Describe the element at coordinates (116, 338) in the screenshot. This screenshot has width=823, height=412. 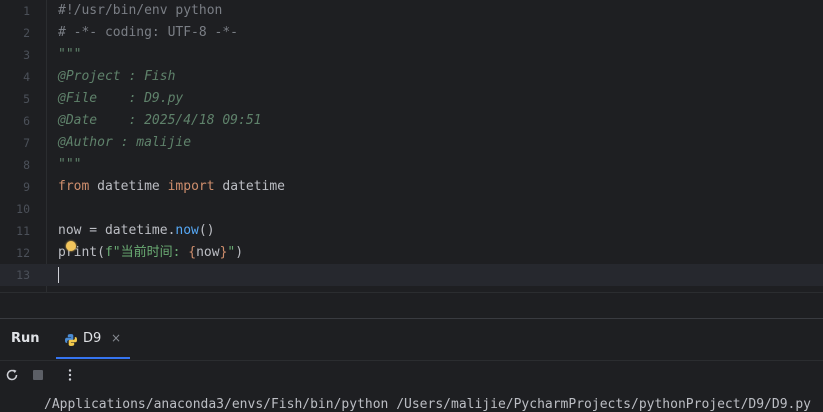
I see `close-icon: ×` at that location.